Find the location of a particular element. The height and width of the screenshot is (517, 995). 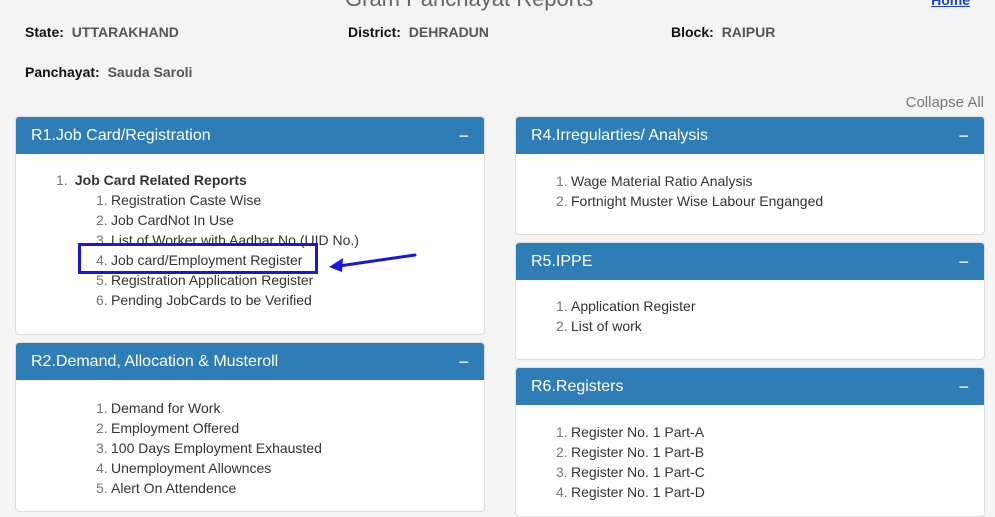

list-item: 2. Employment Offered is located at coordinates (290, 428).